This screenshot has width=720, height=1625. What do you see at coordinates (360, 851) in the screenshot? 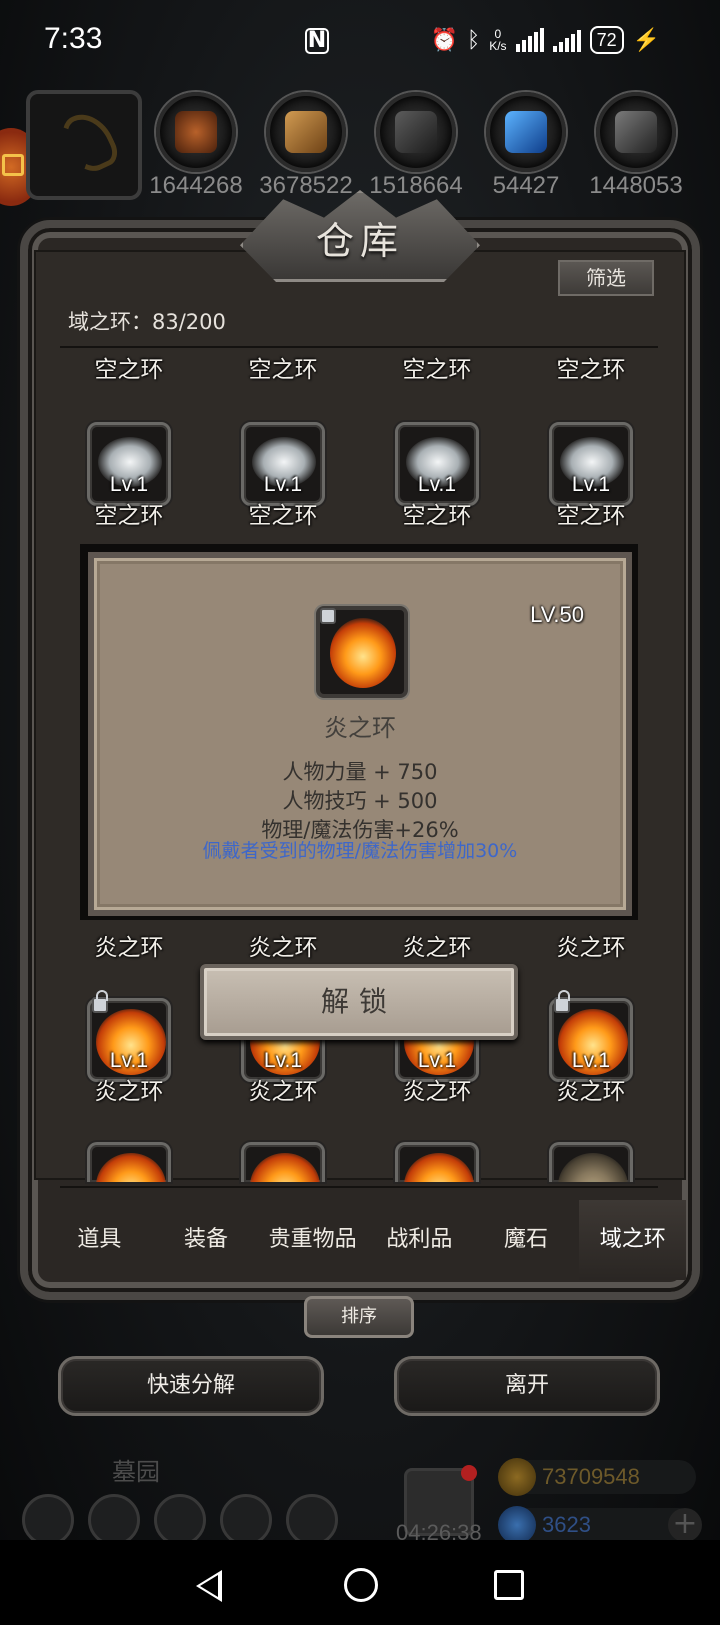
I see `item-effect-note: 佩戴者受到的物理/魔法伤害增加30%` at bounding box center [360, 851].